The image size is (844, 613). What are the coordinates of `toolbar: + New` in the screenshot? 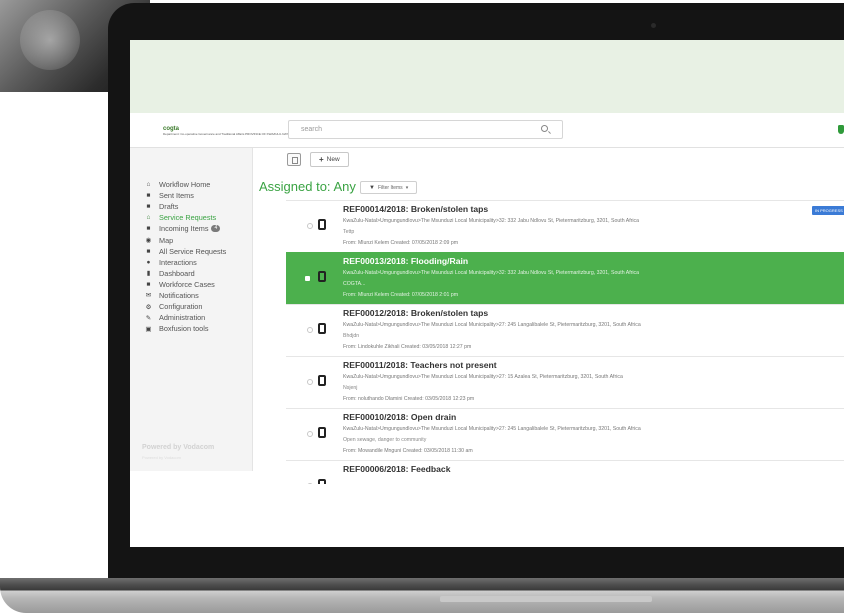 It's located at (318, 159).